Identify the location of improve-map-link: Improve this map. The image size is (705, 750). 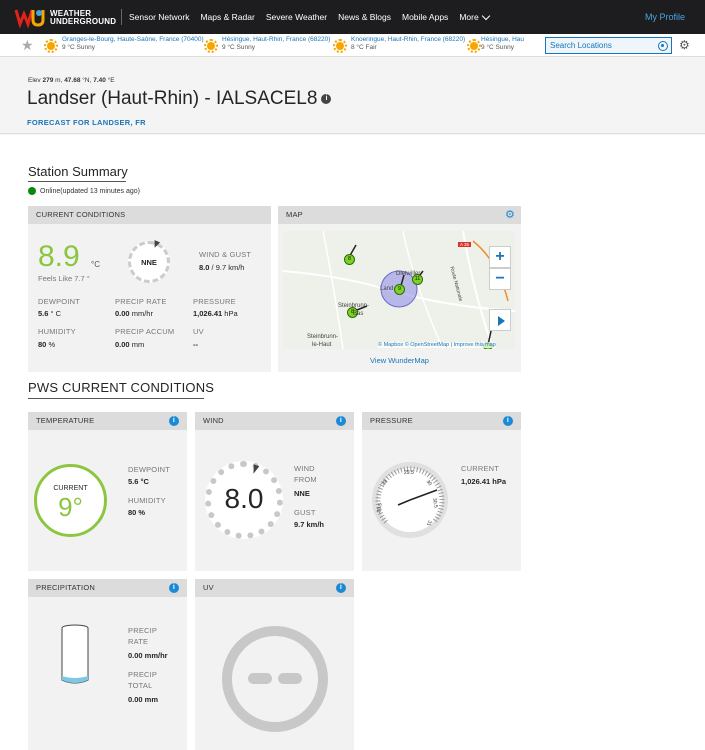
(475, 345).